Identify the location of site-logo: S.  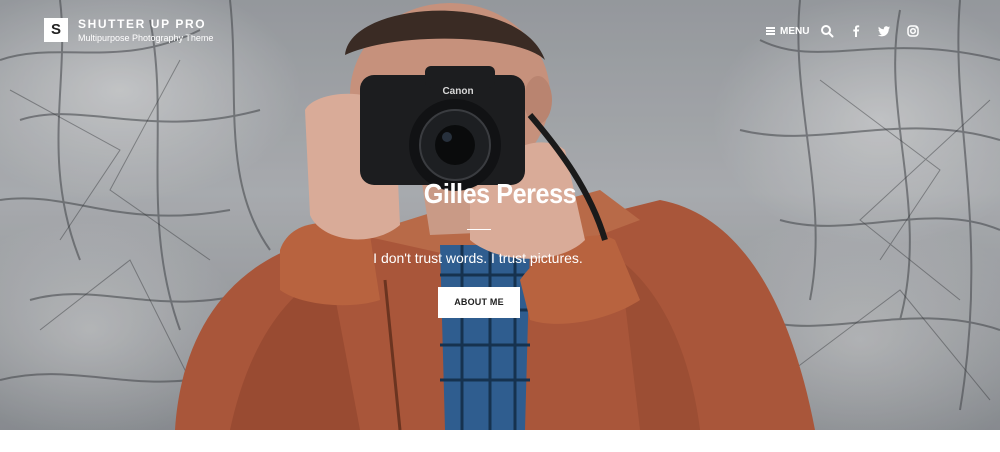
(56, 30).